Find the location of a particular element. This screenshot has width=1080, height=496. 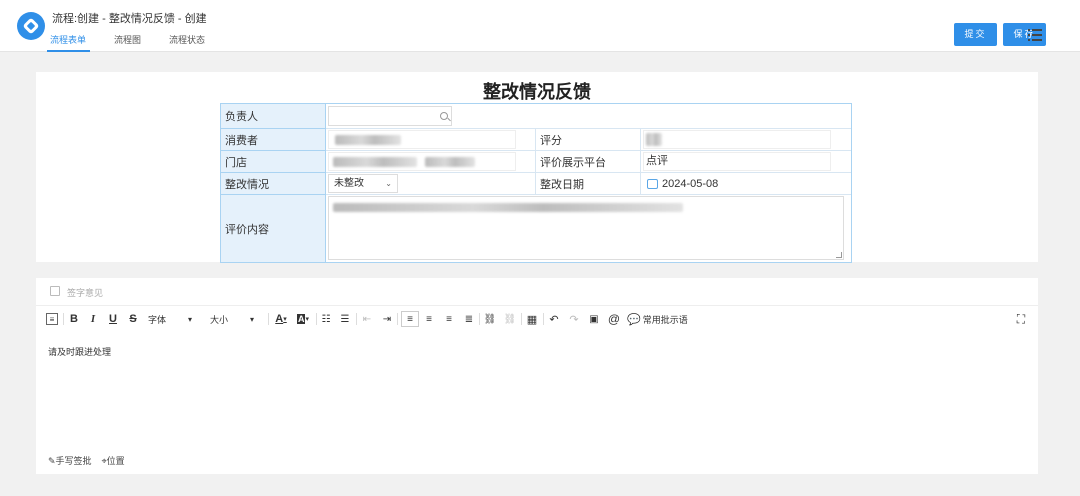

label-consumer: 消费者 is located at coordinates (273, 140).